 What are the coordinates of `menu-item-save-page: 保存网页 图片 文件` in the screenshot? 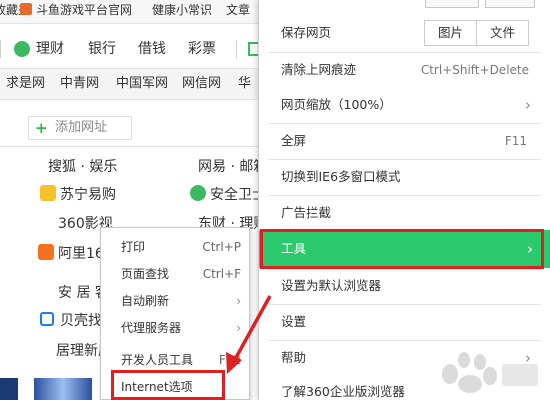 It's located at (404, 33).